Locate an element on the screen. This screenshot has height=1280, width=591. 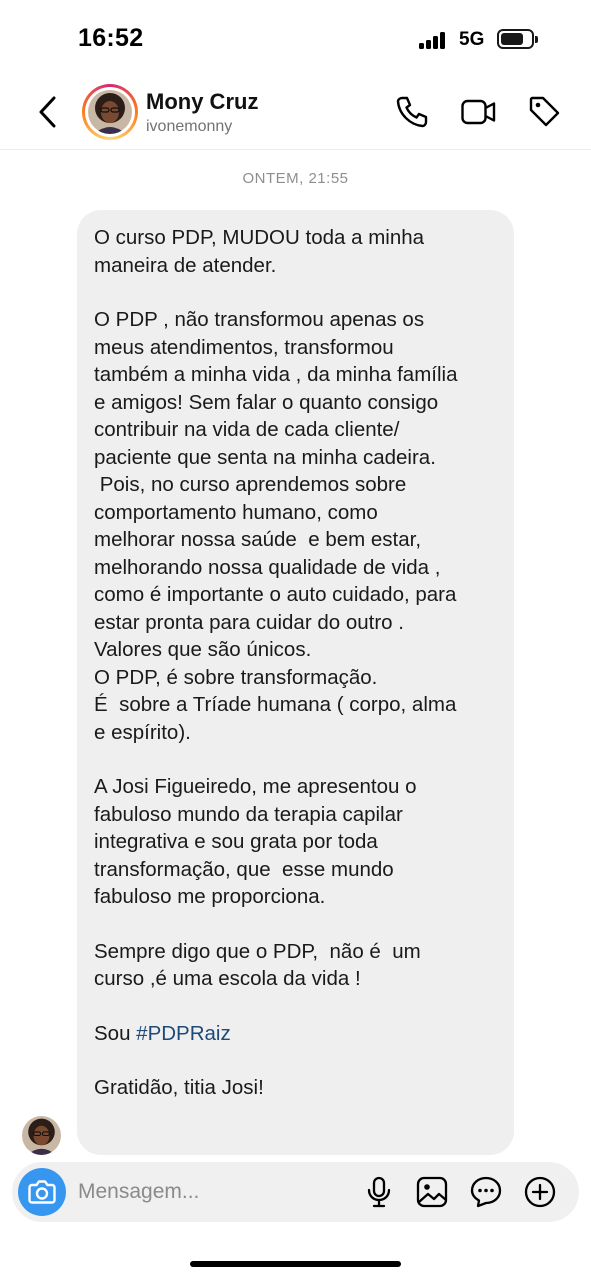
plus-icon is located at coordinates (540, 1192).